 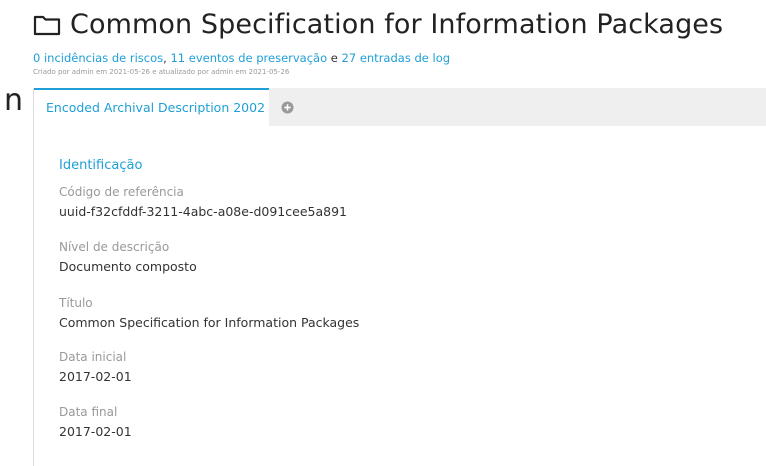 I want to click on conjunction-text: e, so click(x=334, y=58).